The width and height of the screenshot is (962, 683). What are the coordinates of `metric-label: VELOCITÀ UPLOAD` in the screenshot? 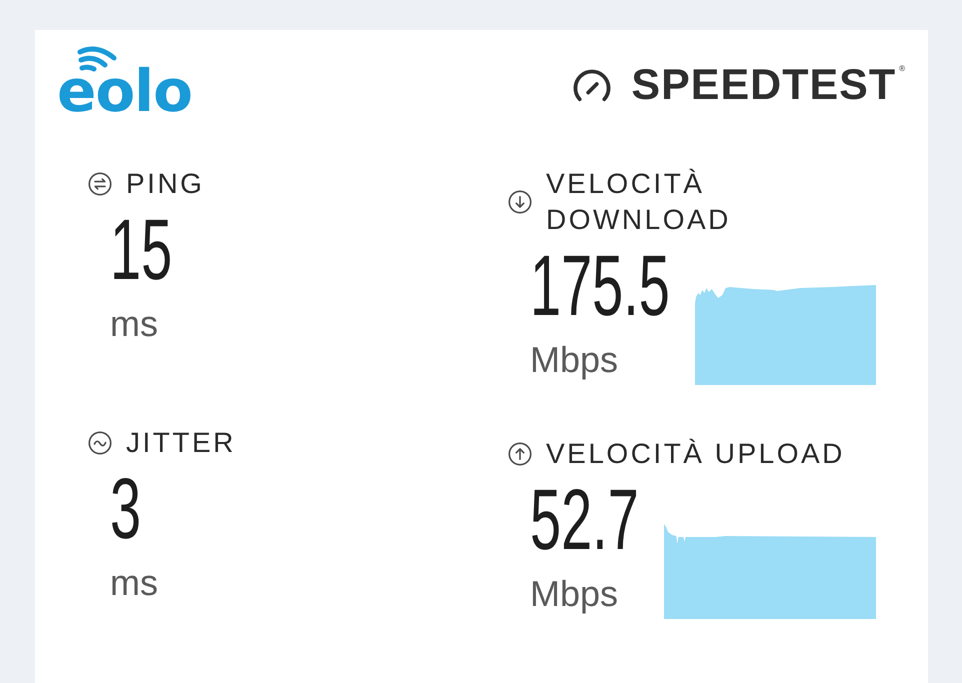 It's located at (695, 454).